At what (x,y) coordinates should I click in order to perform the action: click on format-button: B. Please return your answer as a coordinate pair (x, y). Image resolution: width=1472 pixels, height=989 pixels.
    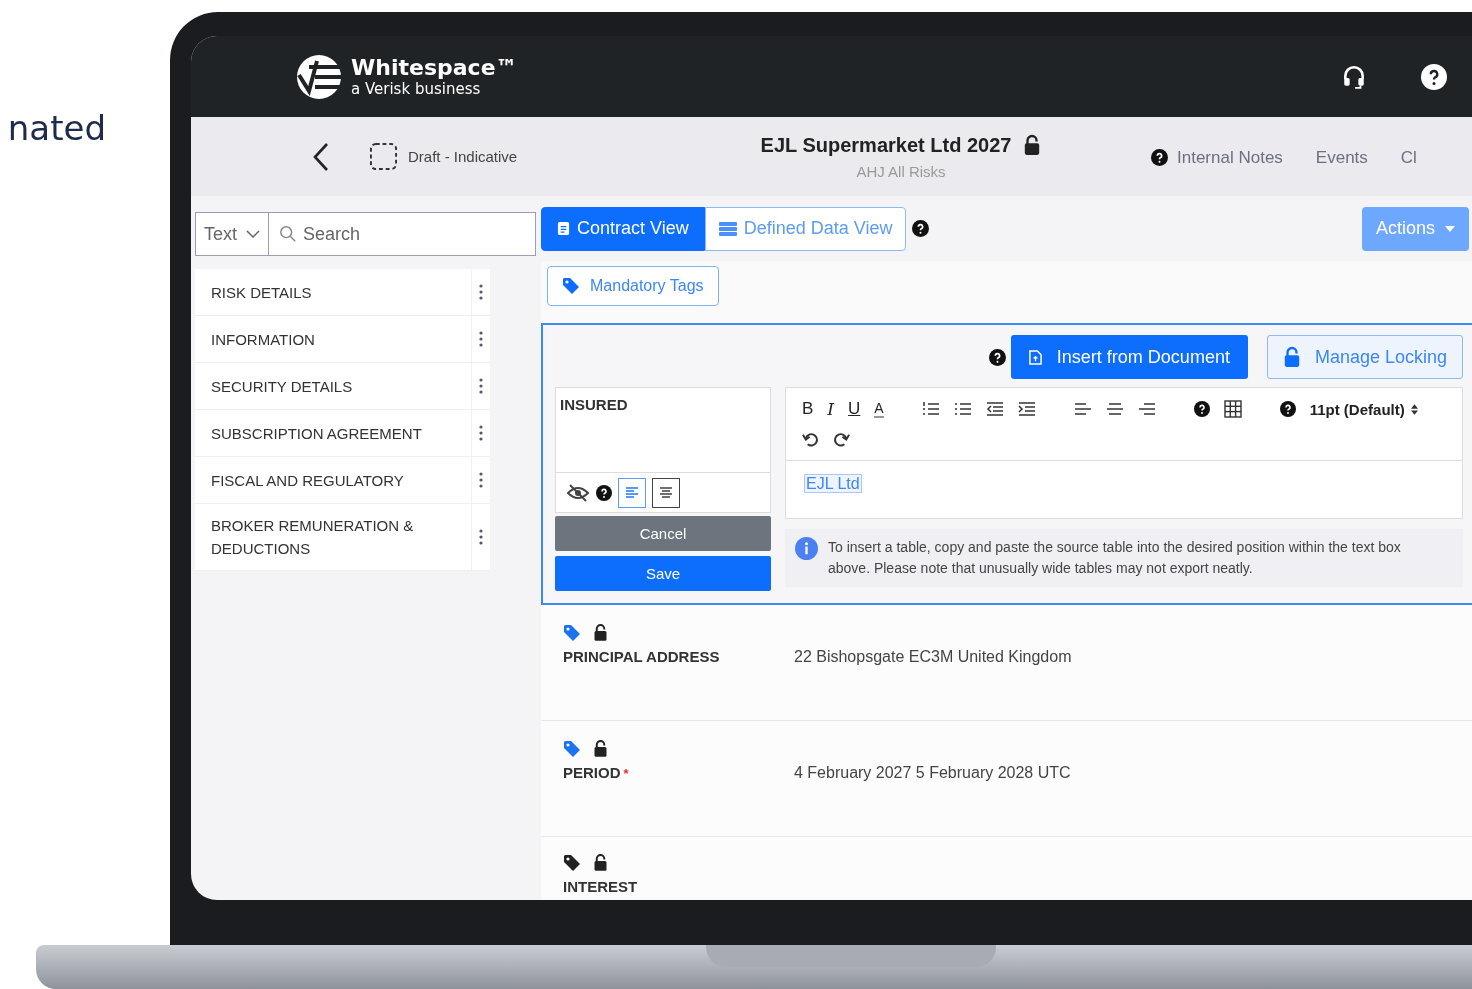
    Looking at the image, I should click on (808, 409).